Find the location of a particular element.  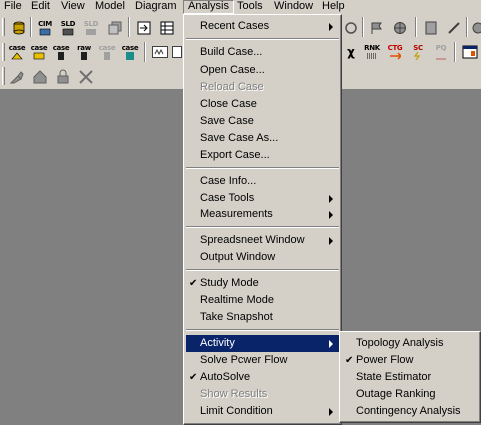

case-reload-button: case is located at coordinates (107, 52).